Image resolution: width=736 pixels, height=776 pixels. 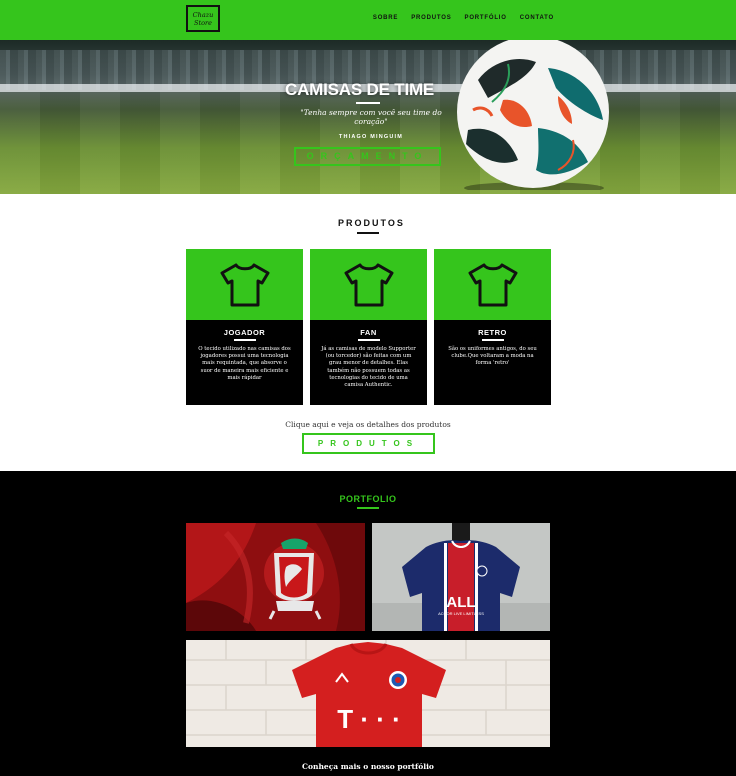 I want to click on bayern-sponsor-text: T · · ·, so click(x=369, y=719).